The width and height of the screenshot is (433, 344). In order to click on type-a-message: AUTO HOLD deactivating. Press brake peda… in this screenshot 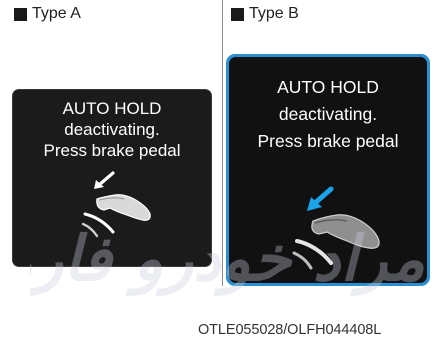, I will do `click(112, 129)`.